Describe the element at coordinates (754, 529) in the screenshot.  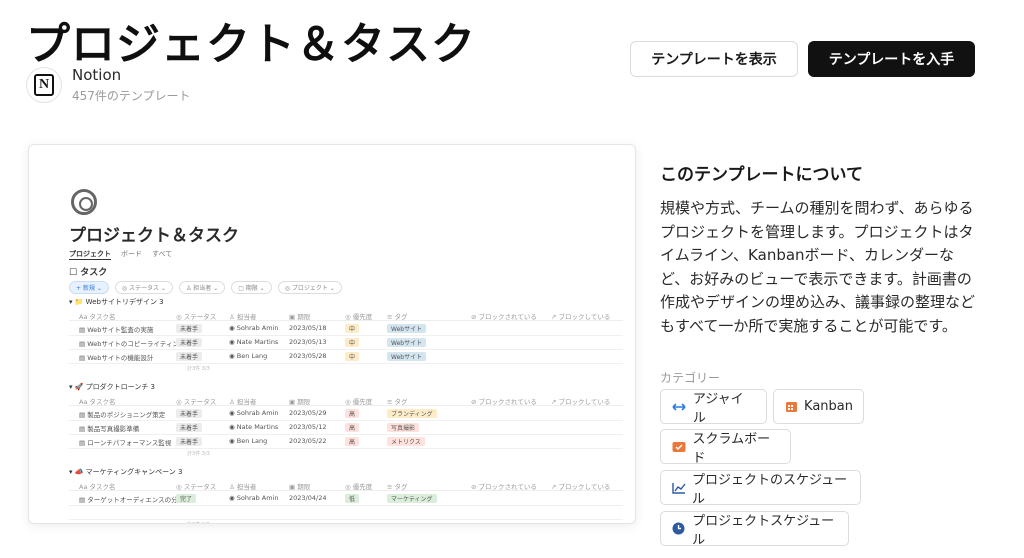
I see `category-project-schedule-2: プロジェクトスケジュール` at that location.